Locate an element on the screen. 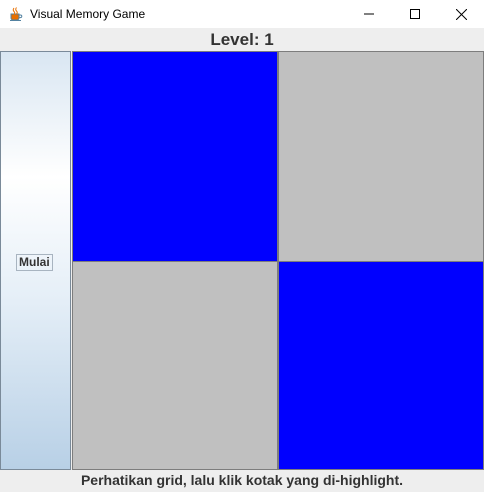 The height and width of the screenshot is (492, 484). minimize-icon is located at coordinates (369, 14).